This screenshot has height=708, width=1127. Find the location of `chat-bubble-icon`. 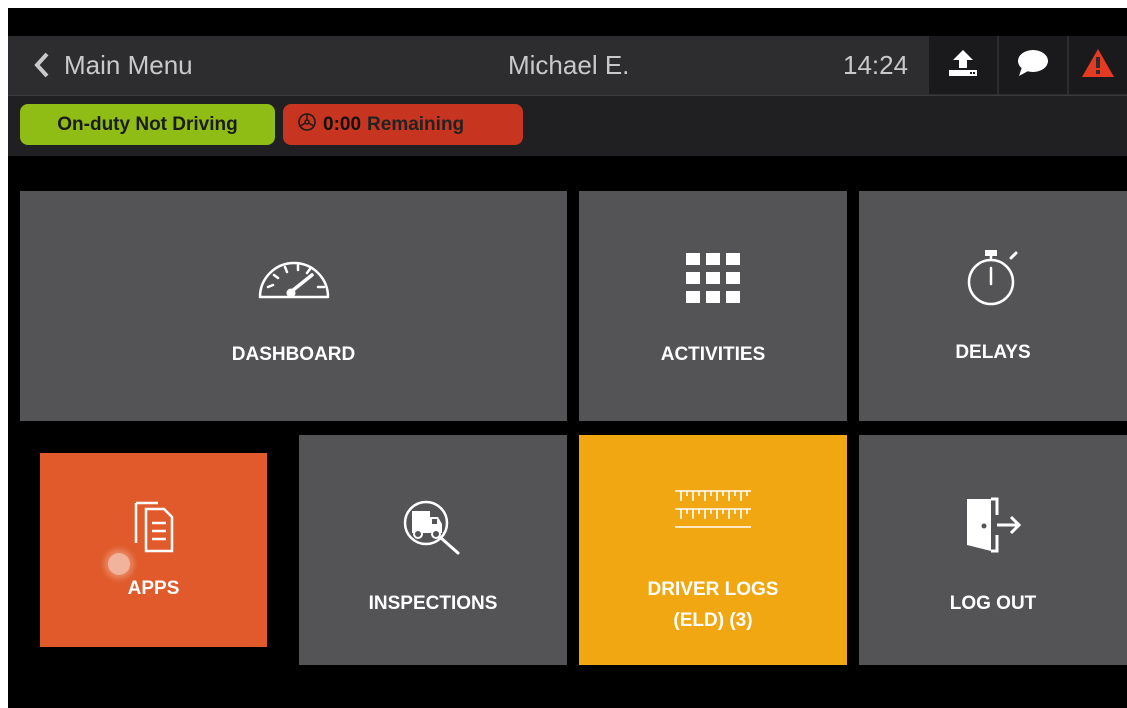

chat-bubble-icon is located at coordinates (1033, 65).